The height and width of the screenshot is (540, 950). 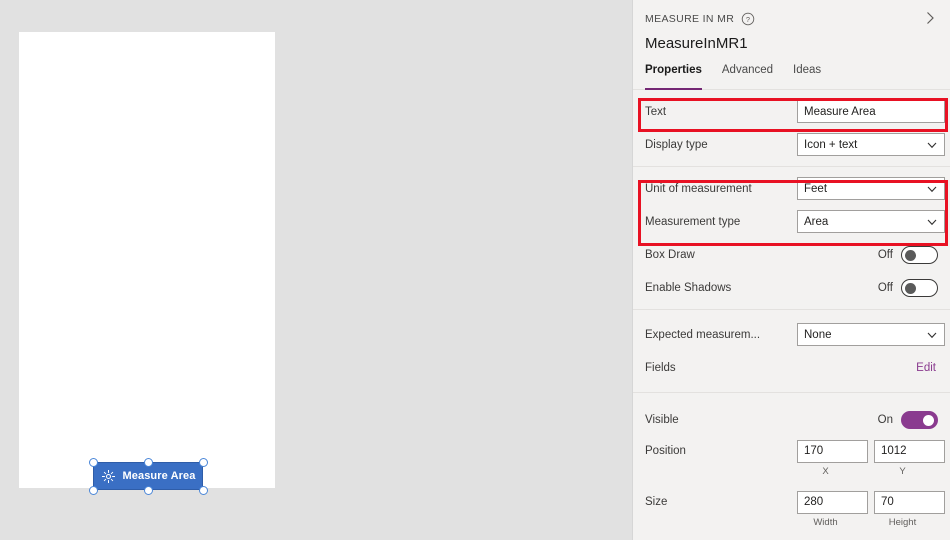 I want to click on measure-area-button-label: Measure Area, so click(x=159, y=476).